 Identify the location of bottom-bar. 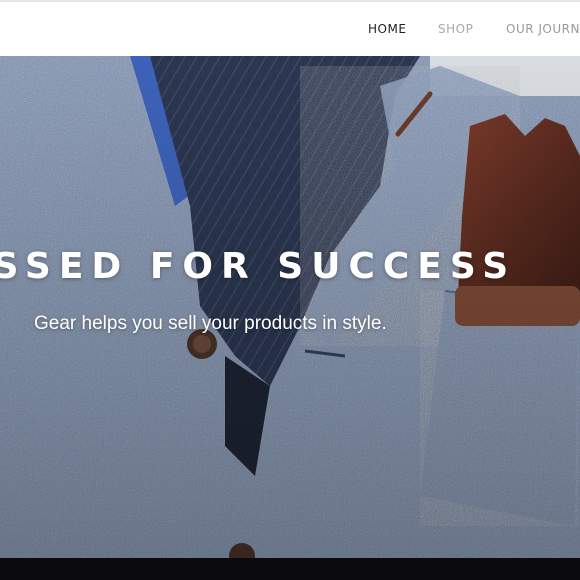
(290, 569).